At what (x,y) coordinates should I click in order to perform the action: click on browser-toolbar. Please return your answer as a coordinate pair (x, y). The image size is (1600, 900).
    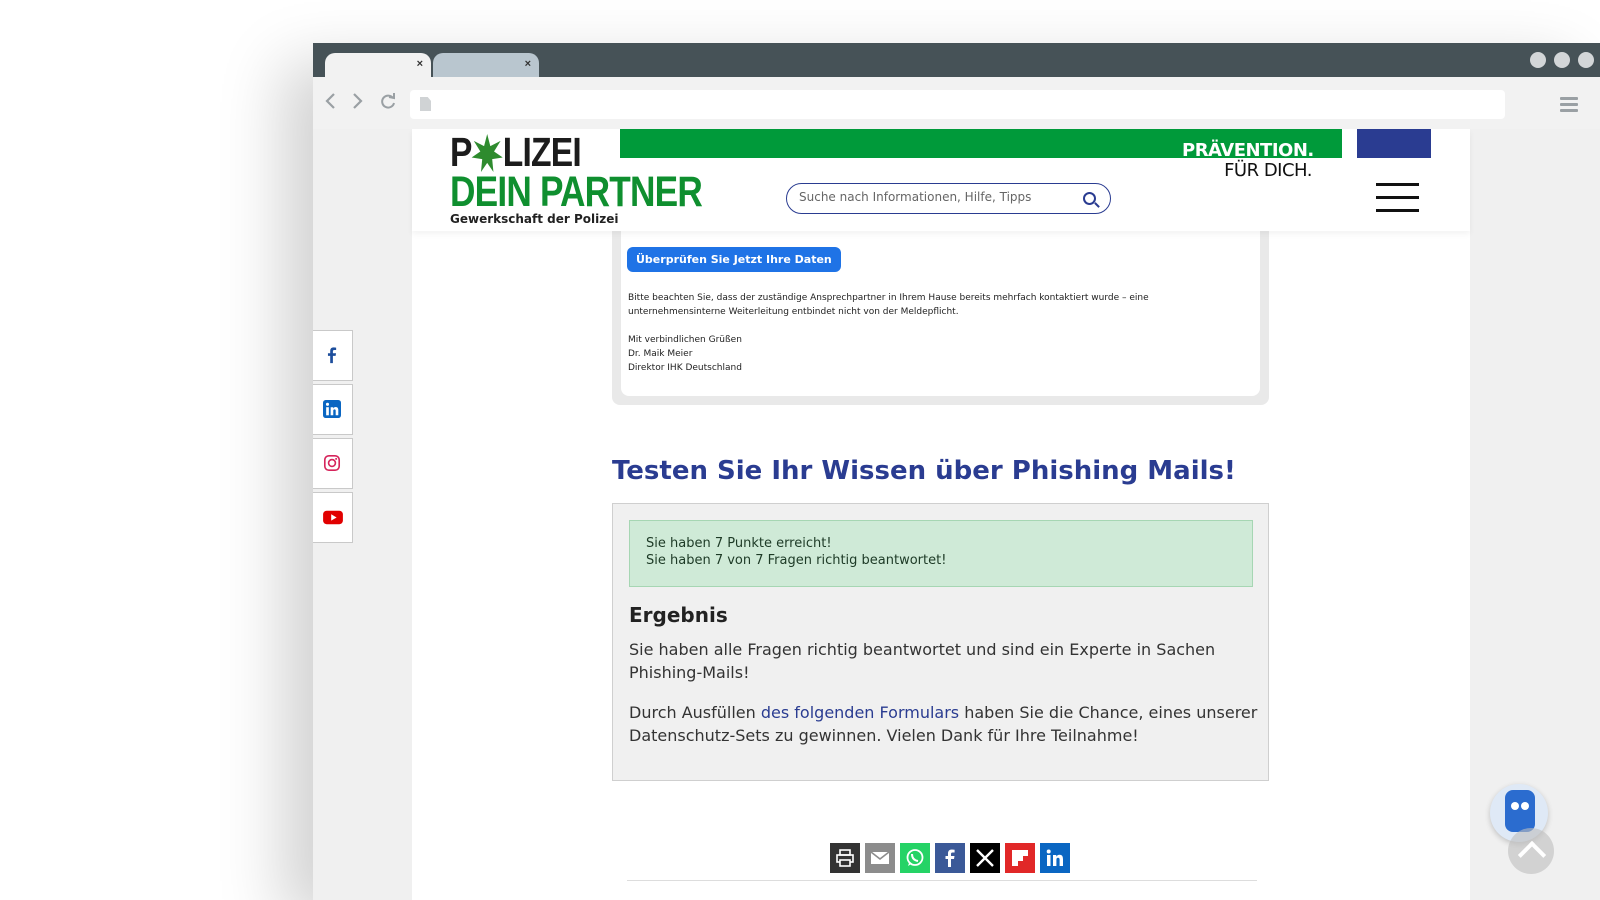
    Looking at the image, I should click on (956, 103).